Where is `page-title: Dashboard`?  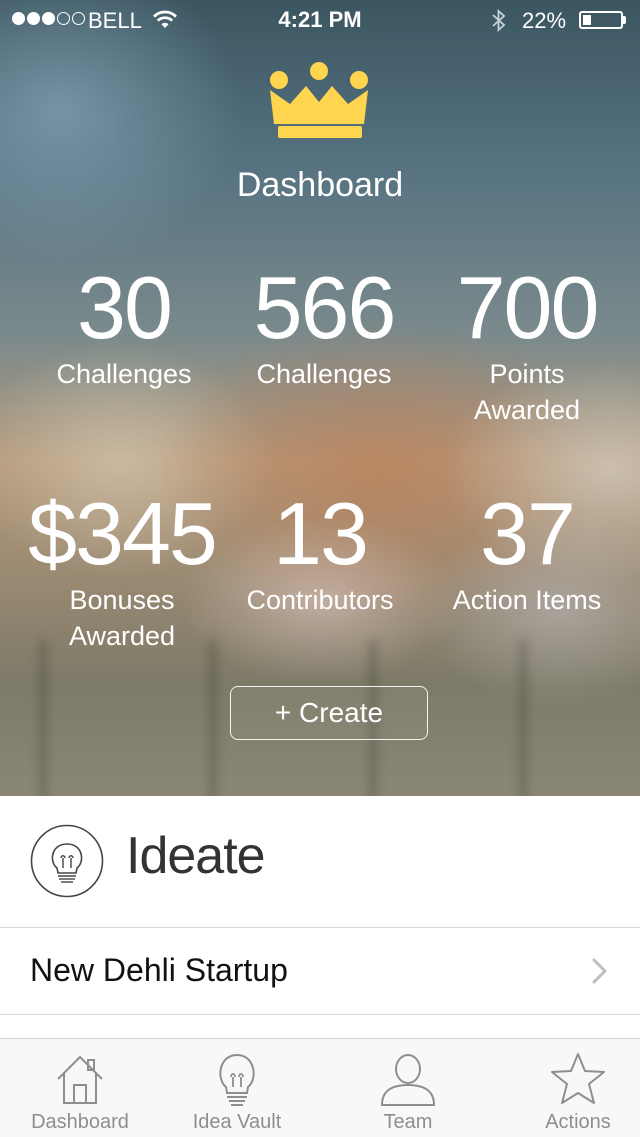 page-title: Dashboard is located at coordinates (320, 185).